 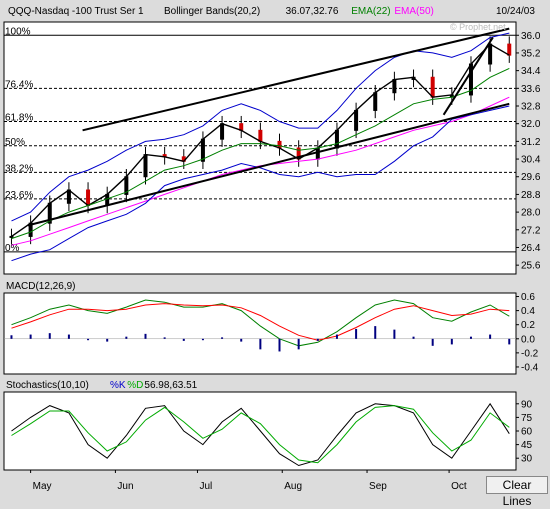 I want to click on stochastics-ytick-label-1: 75, so click(x=527, y=418).